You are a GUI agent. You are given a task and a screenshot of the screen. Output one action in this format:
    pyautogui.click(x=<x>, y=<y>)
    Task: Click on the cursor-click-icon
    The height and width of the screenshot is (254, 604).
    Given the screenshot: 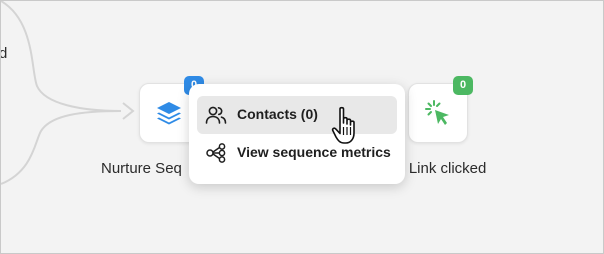 What is the action you would take?
    pyautogui.click(x=437, y=112)
    